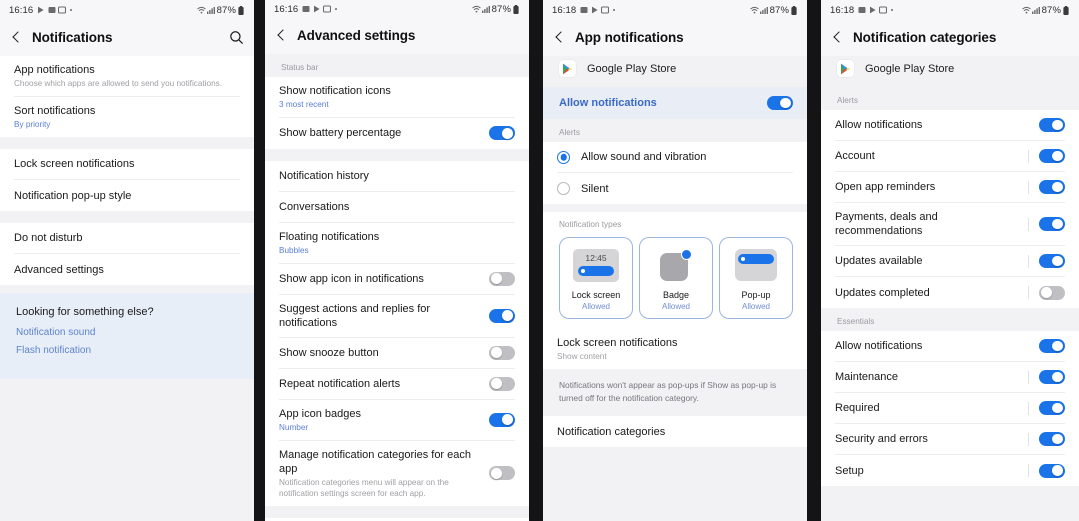  Describe the element at coordinates (1052, 439) in the screenshot. I see `toggle-security-errors` at that location.